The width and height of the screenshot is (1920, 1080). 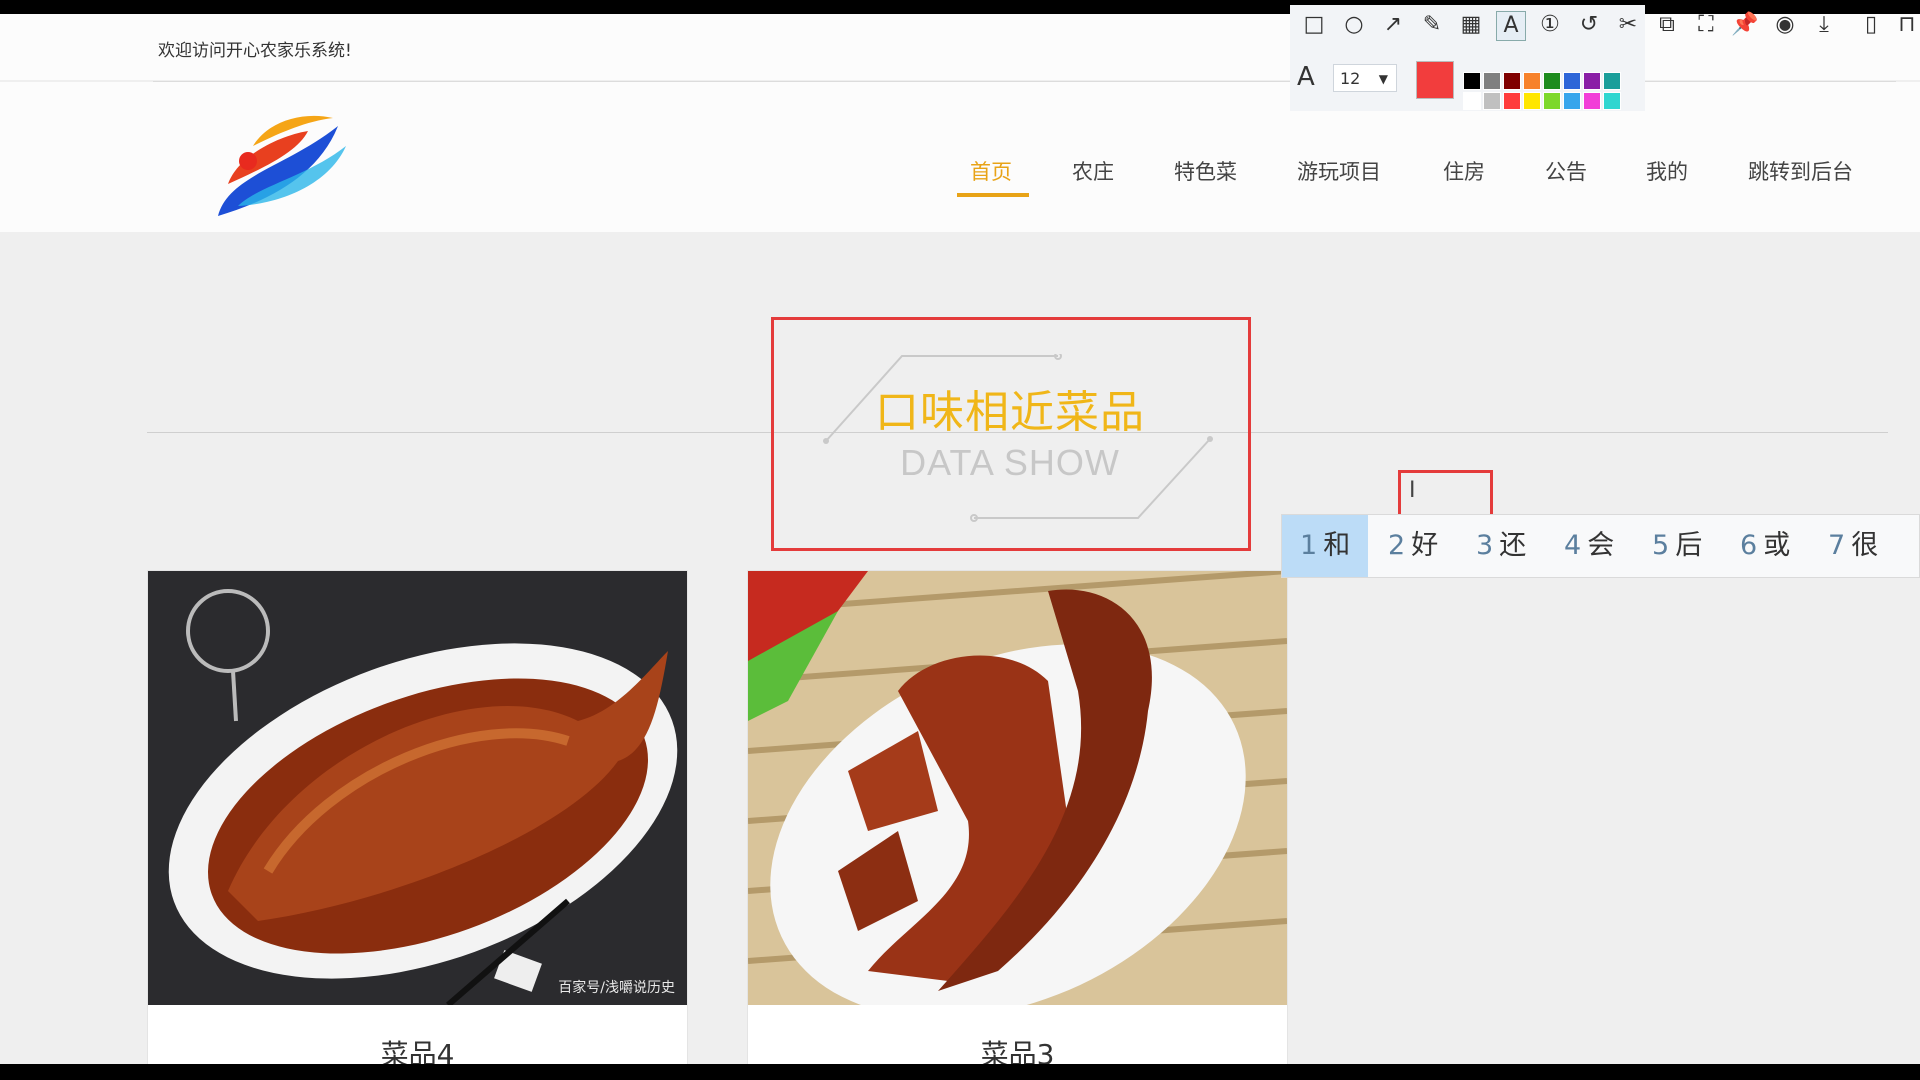 What do you see at coordinates (1017, 1051) in the screenshot?
I see `dish-caption: 菜品3` at bounding box center [1017, 1051].